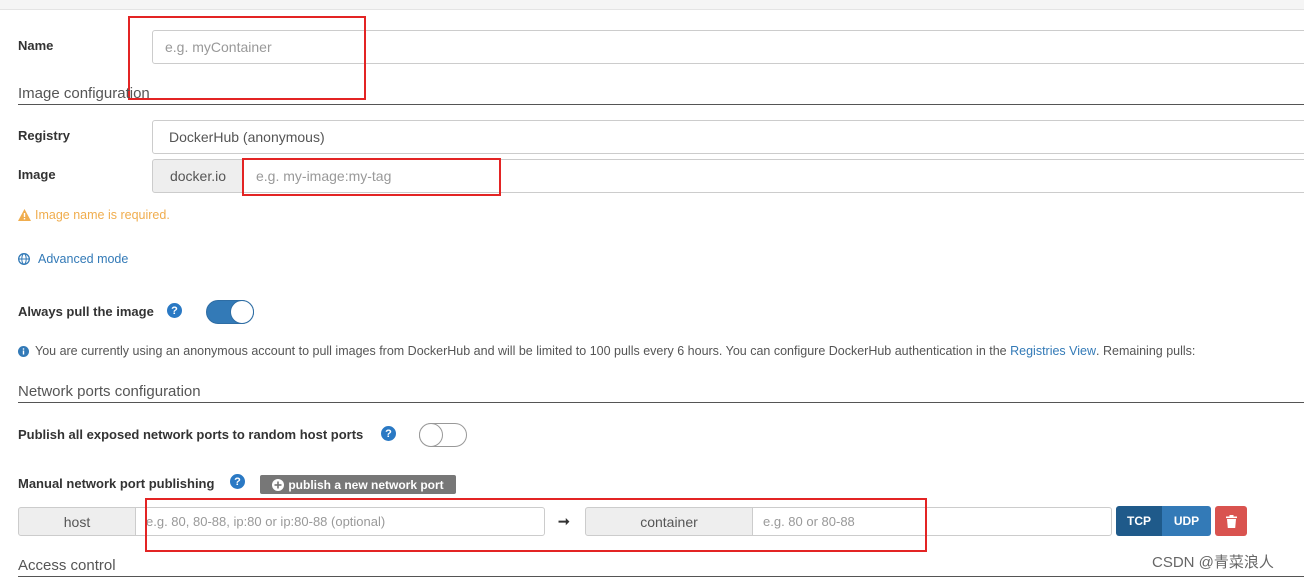 The height and width of the screenshot is (578, 1304). I want to click on registry-label: Registry, so click(44, 135).